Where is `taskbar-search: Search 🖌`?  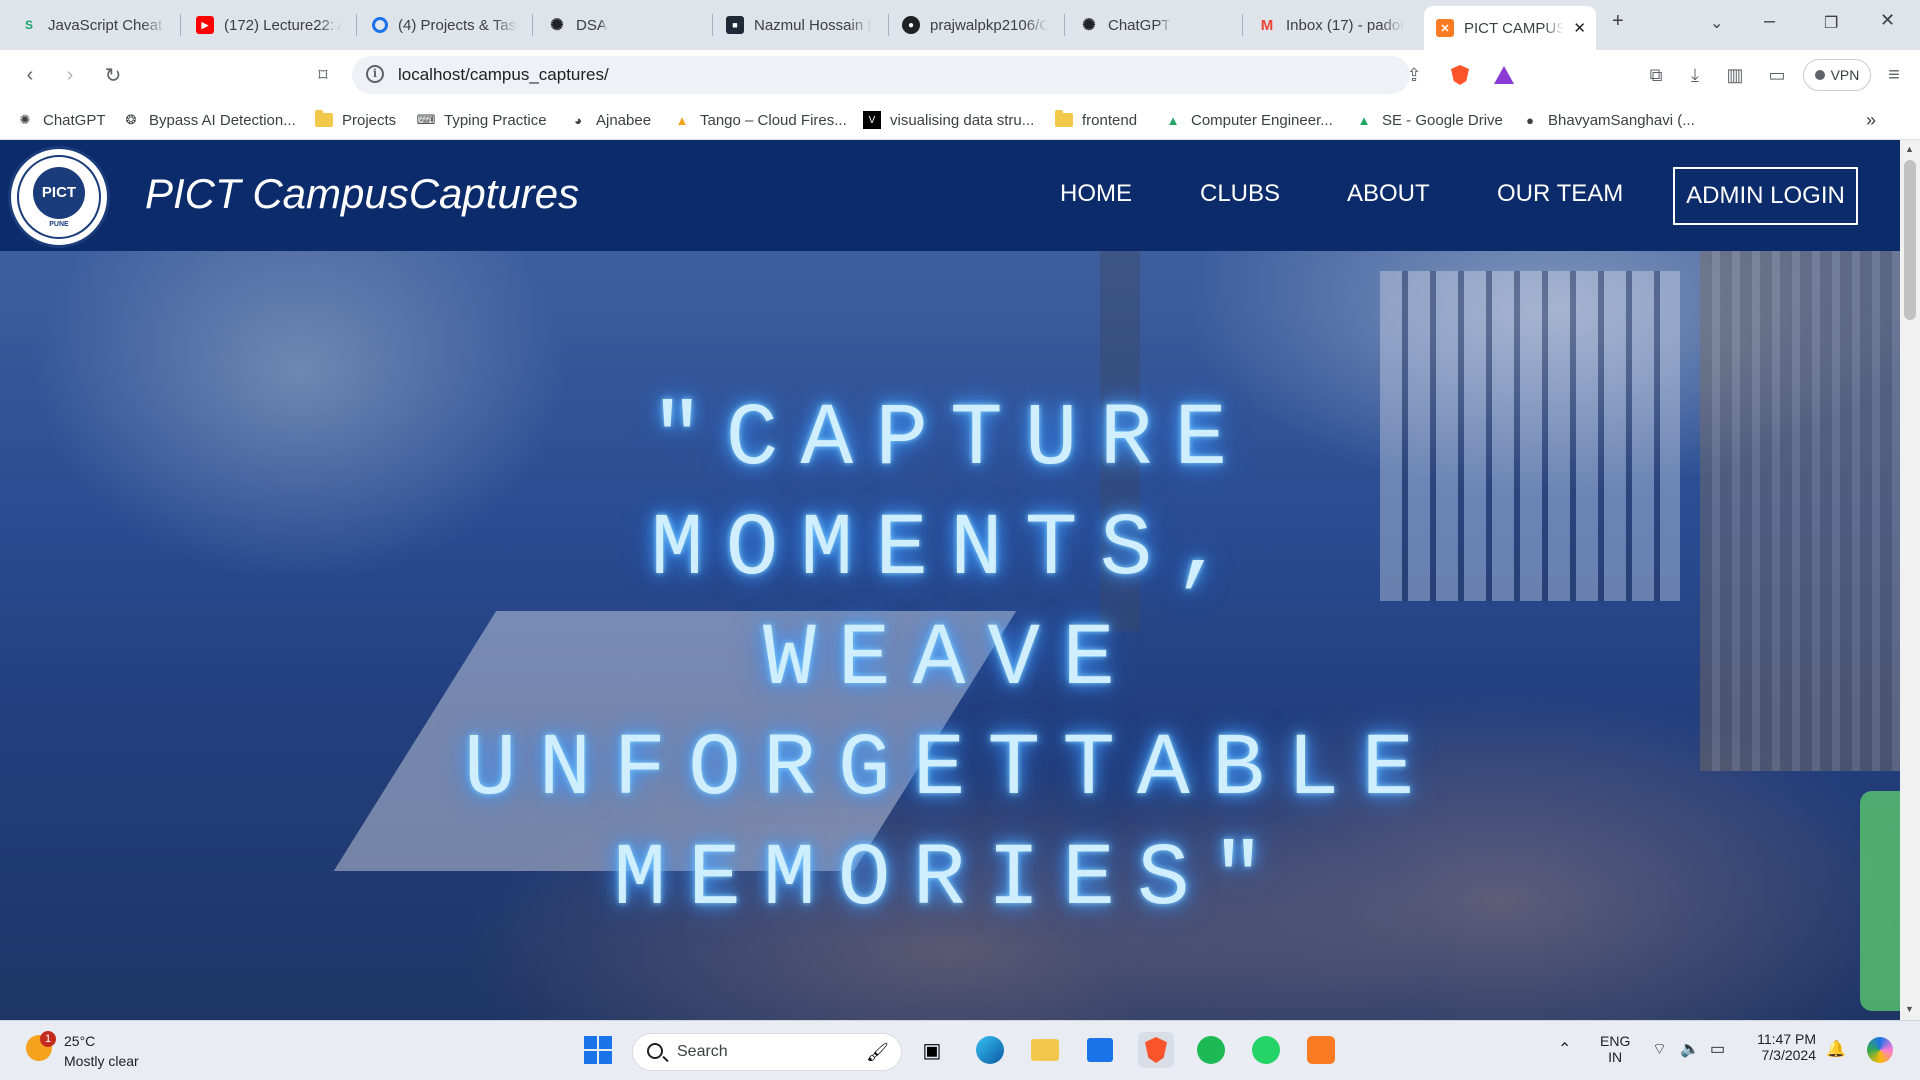
taskbar-search: Search 🖌 is located at coordinates (767, 1052).